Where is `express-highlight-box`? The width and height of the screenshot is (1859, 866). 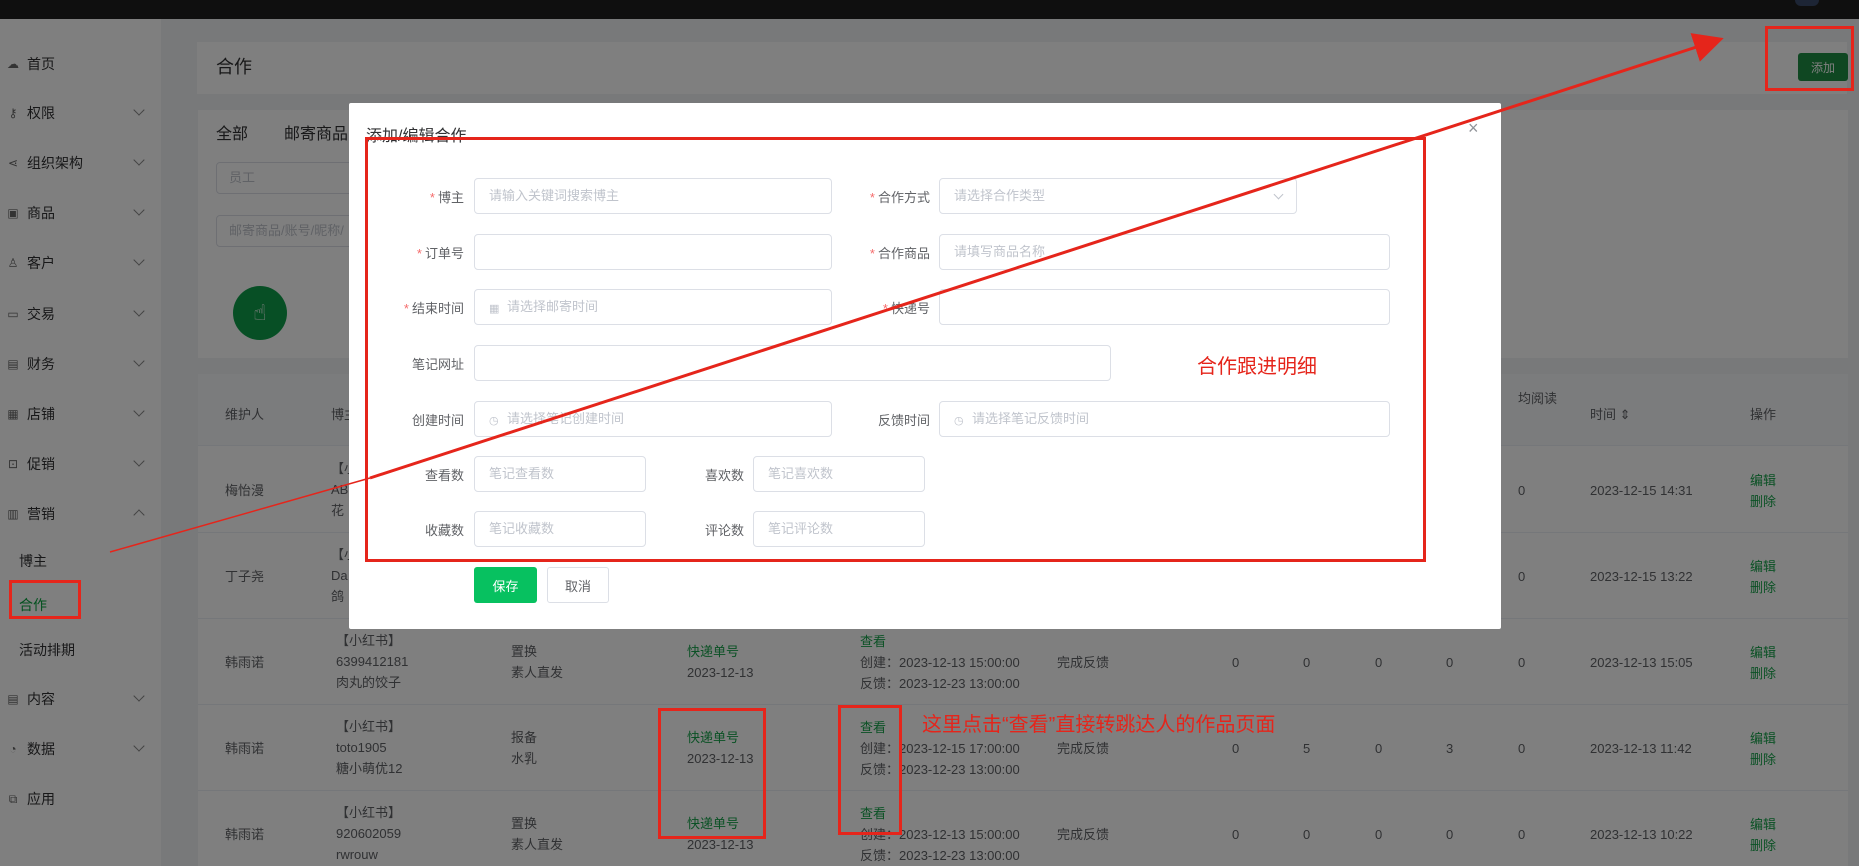 express-highlight-box is located at coordinates (712, 773).